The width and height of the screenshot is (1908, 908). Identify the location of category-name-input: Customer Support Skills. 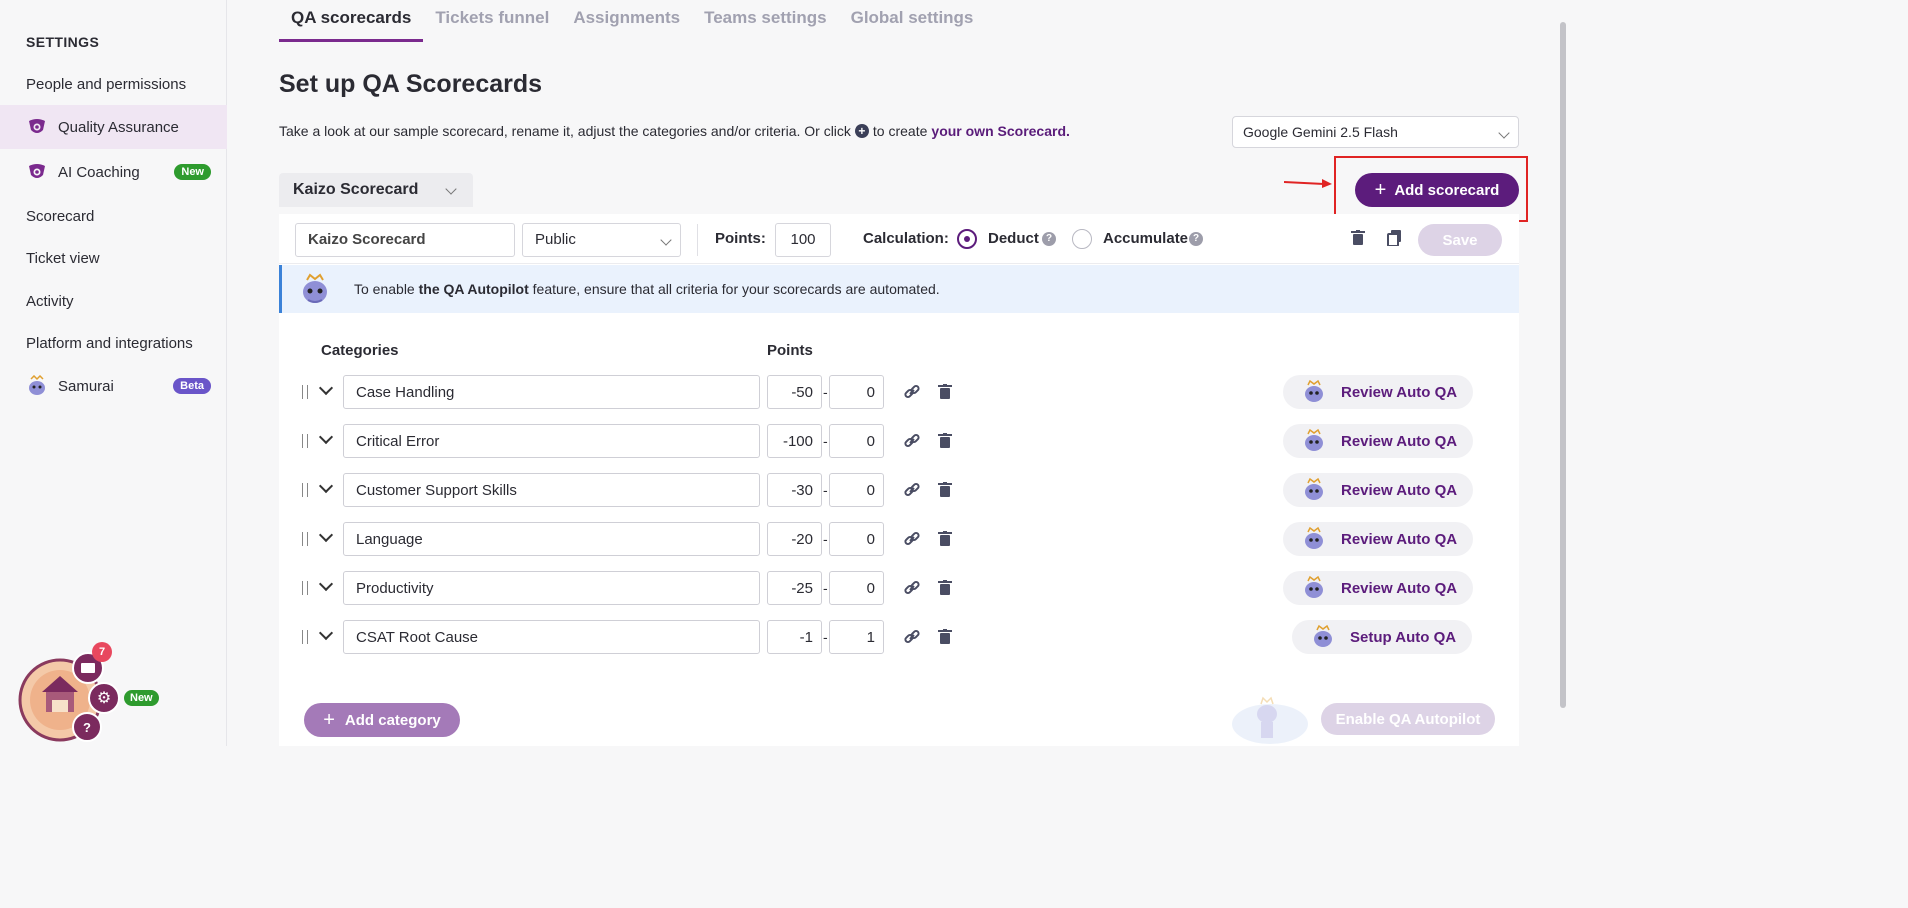
(551, 490).